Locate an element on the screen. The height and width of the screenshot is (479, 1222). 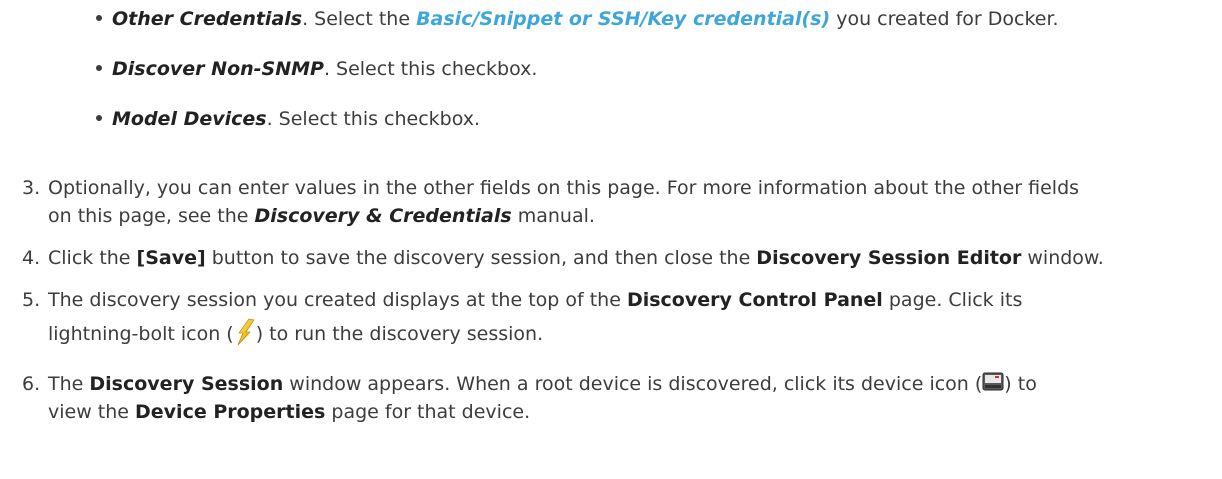
step-number: 4. is located at coordinates (31, 258).